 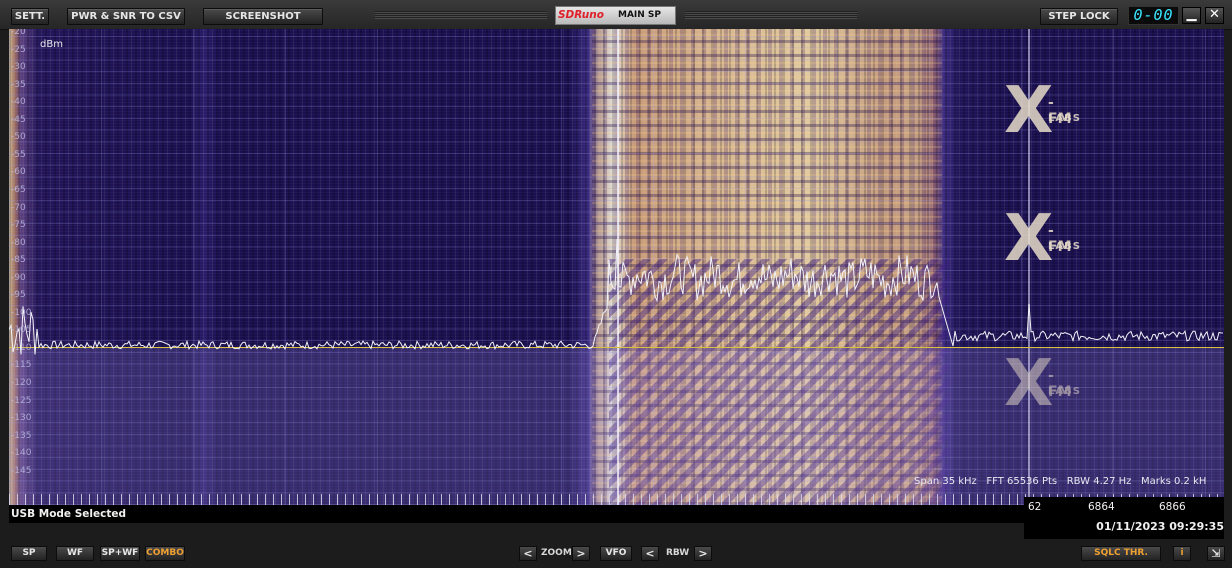 I want to click on y-tick-label: -25, so click(x=18, y=49).